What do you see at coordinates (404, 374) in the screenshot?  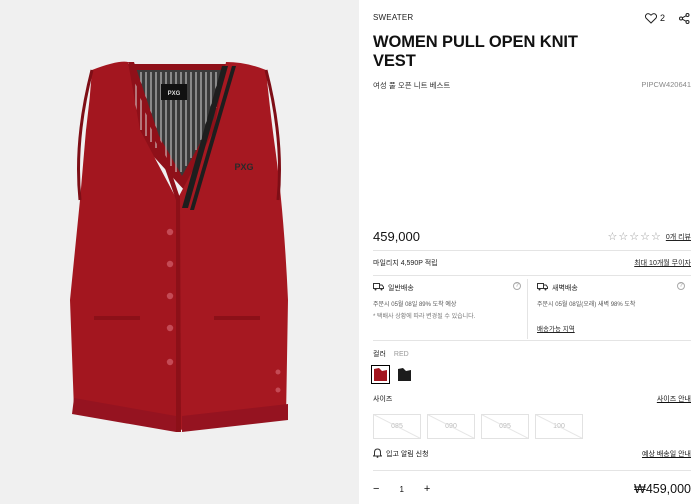 I see `color-swatch-black` at bounding box center [404, 374].